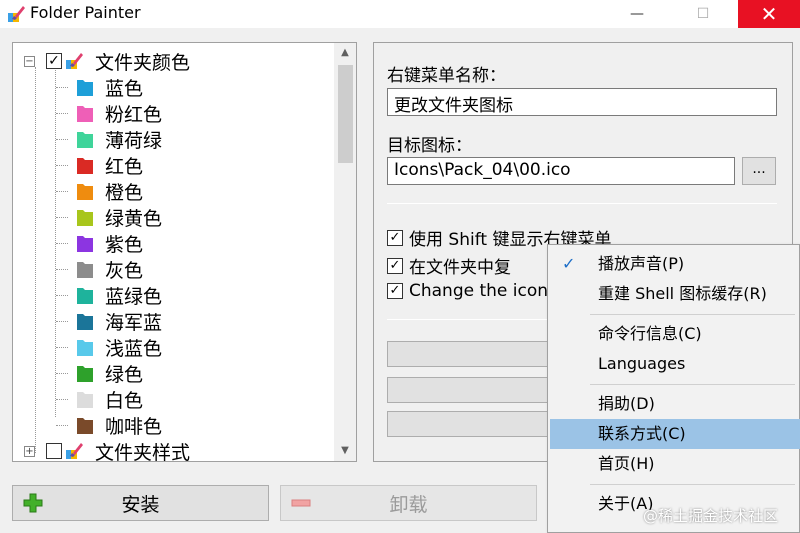  Describe the element at coordinates (173, 347) in the screenshot. I see `tree-node-color: 浅蓝色` at that location.